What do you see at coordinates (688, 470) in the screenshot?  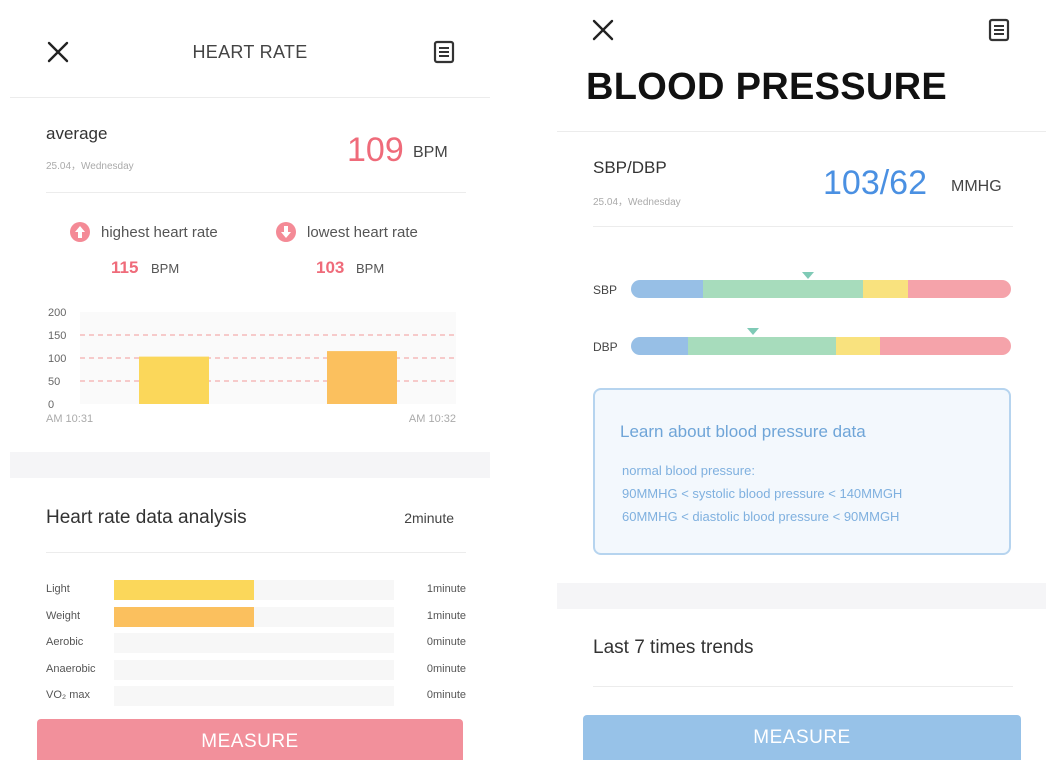 I see `info-line-normal: normal blood pressure:` at bounding box center [688, 470].